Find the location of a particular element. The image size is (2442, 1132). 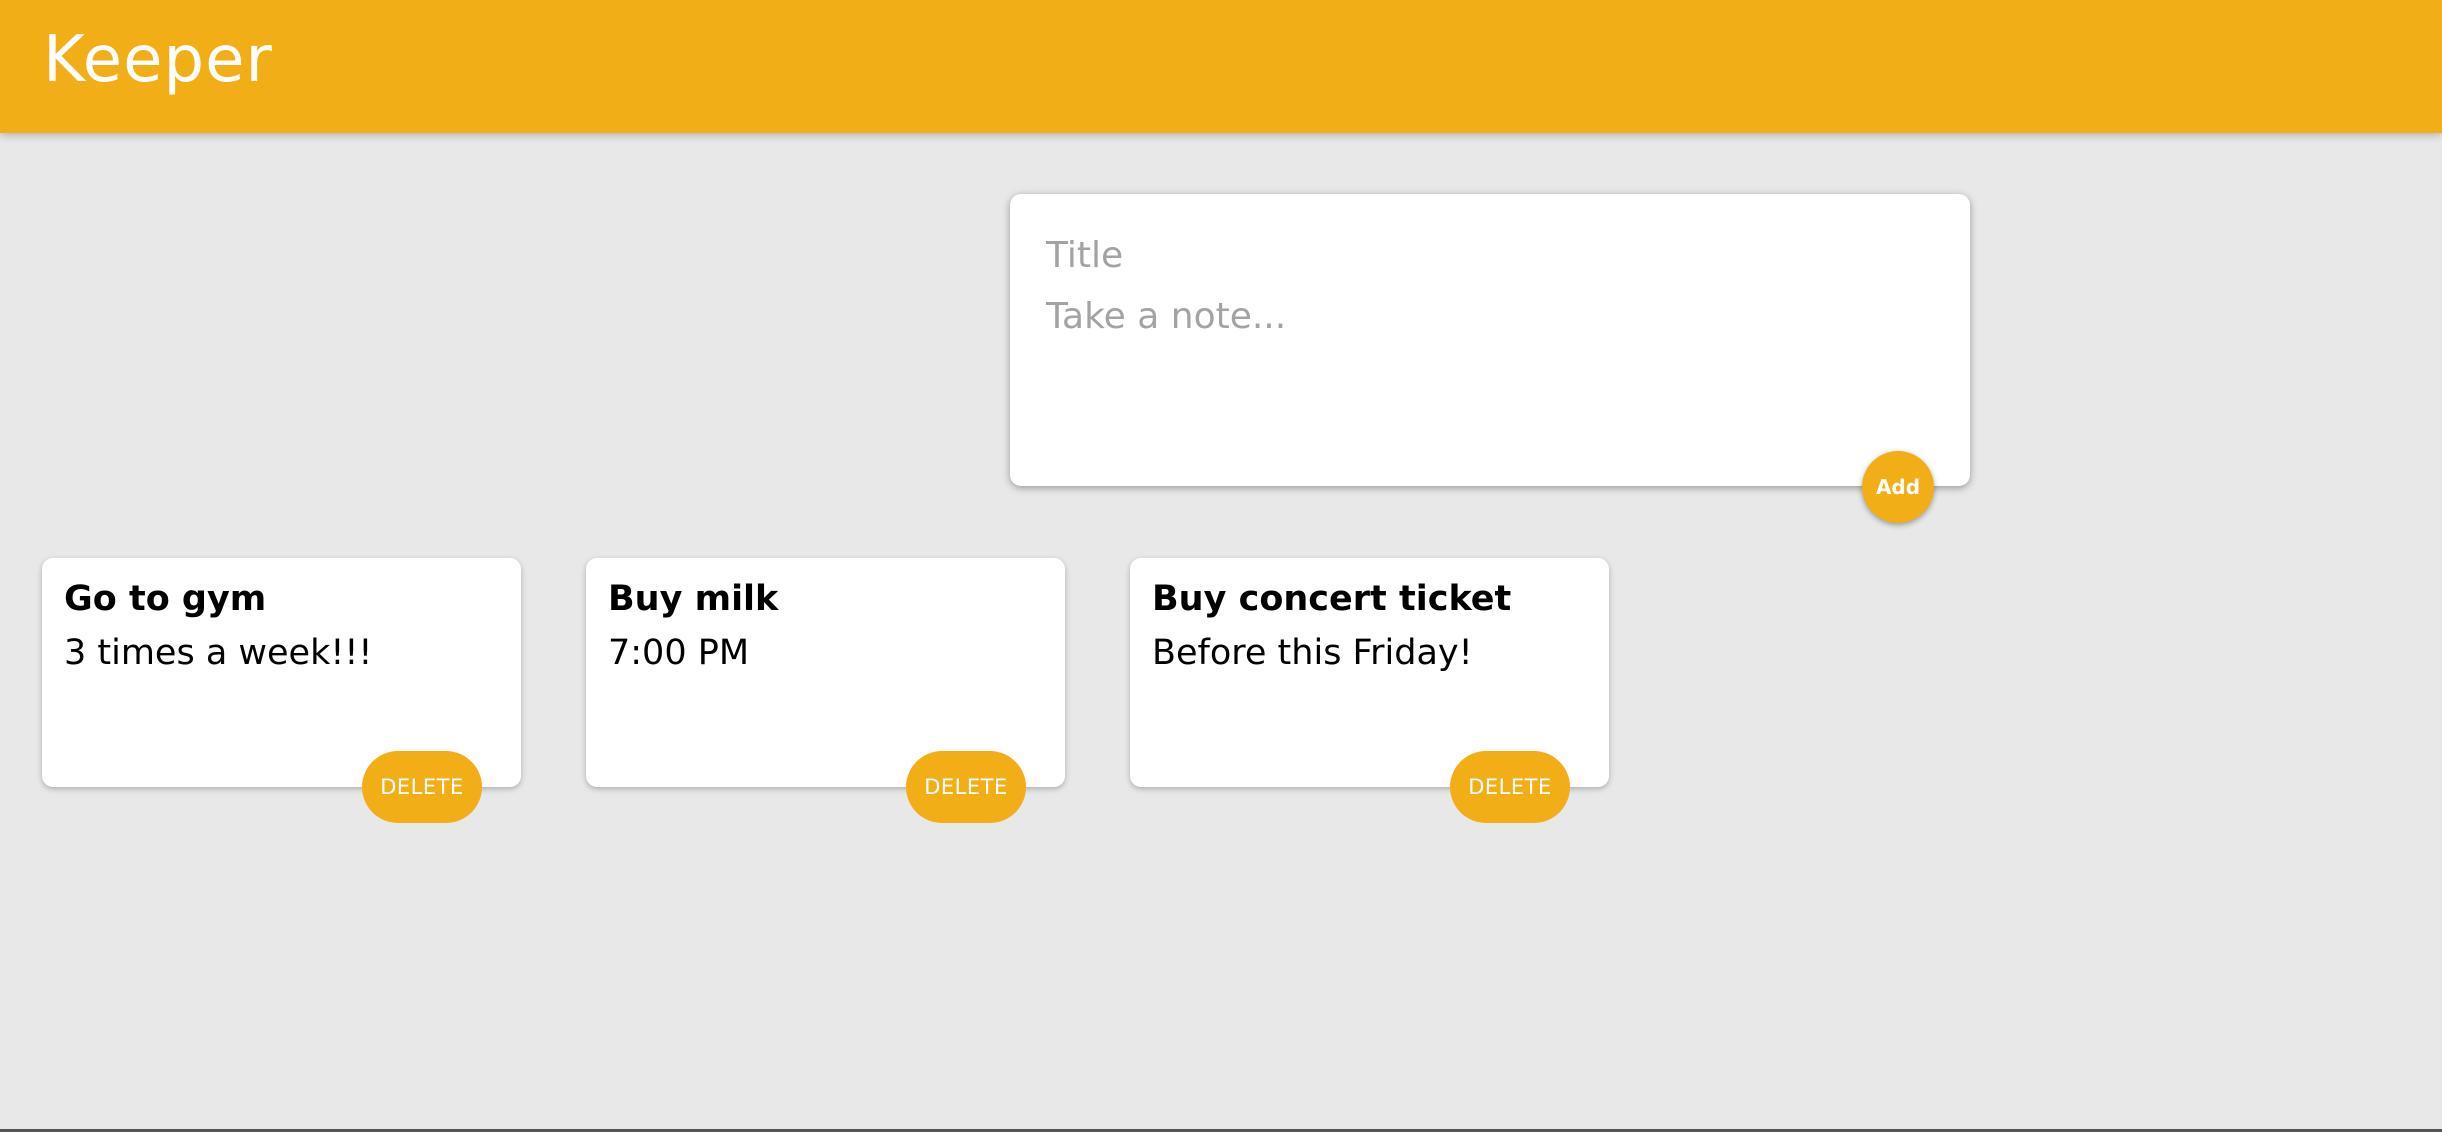

note-title: Go to gym is located at coordinates (165, 599).